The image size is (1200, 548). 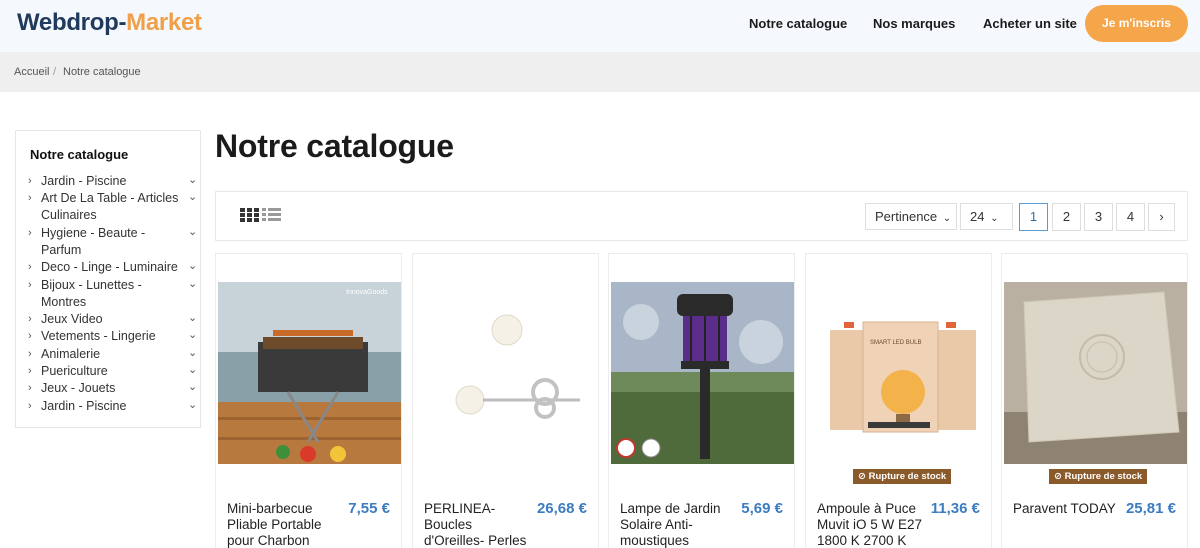 I want to click on product-image-barbecue: InnovaGoods, so click(x=309, y=373).